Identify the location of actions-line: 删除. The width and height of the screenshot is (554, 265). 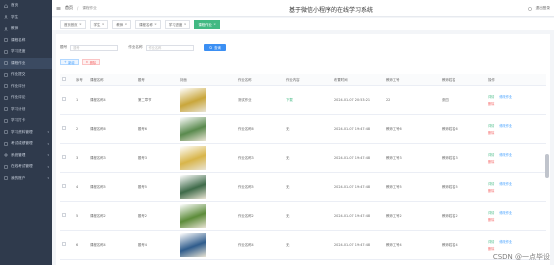
(517, 161).